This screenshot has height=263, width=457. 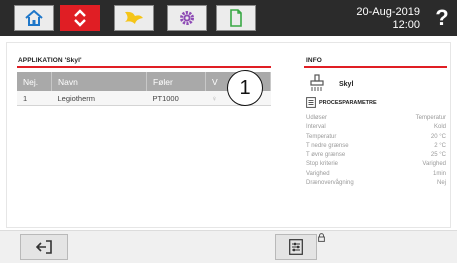 I want to click on parameter-label: Udløser, so click(x=317, y=118).